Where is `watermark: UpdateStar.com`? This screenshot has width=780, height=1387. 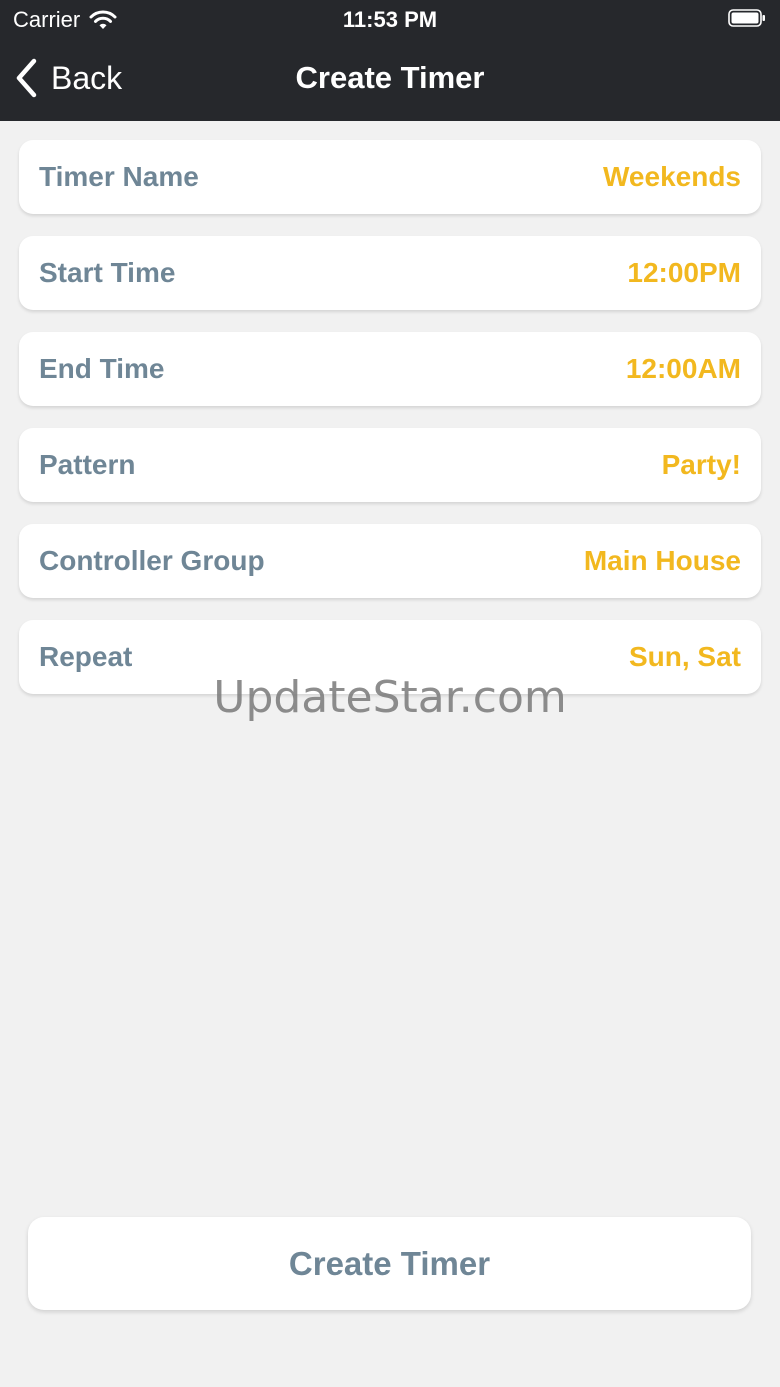 watermark: UpdateStar.com is located at coordinates (390, 697).